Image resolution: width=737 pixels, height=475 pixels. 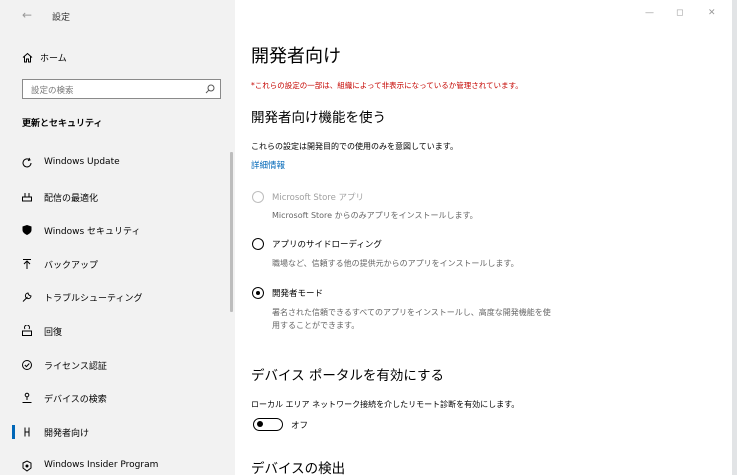 I want to click on option-label-sideload-apps: アプリのサイドローディング, so click(x=327, y=245).